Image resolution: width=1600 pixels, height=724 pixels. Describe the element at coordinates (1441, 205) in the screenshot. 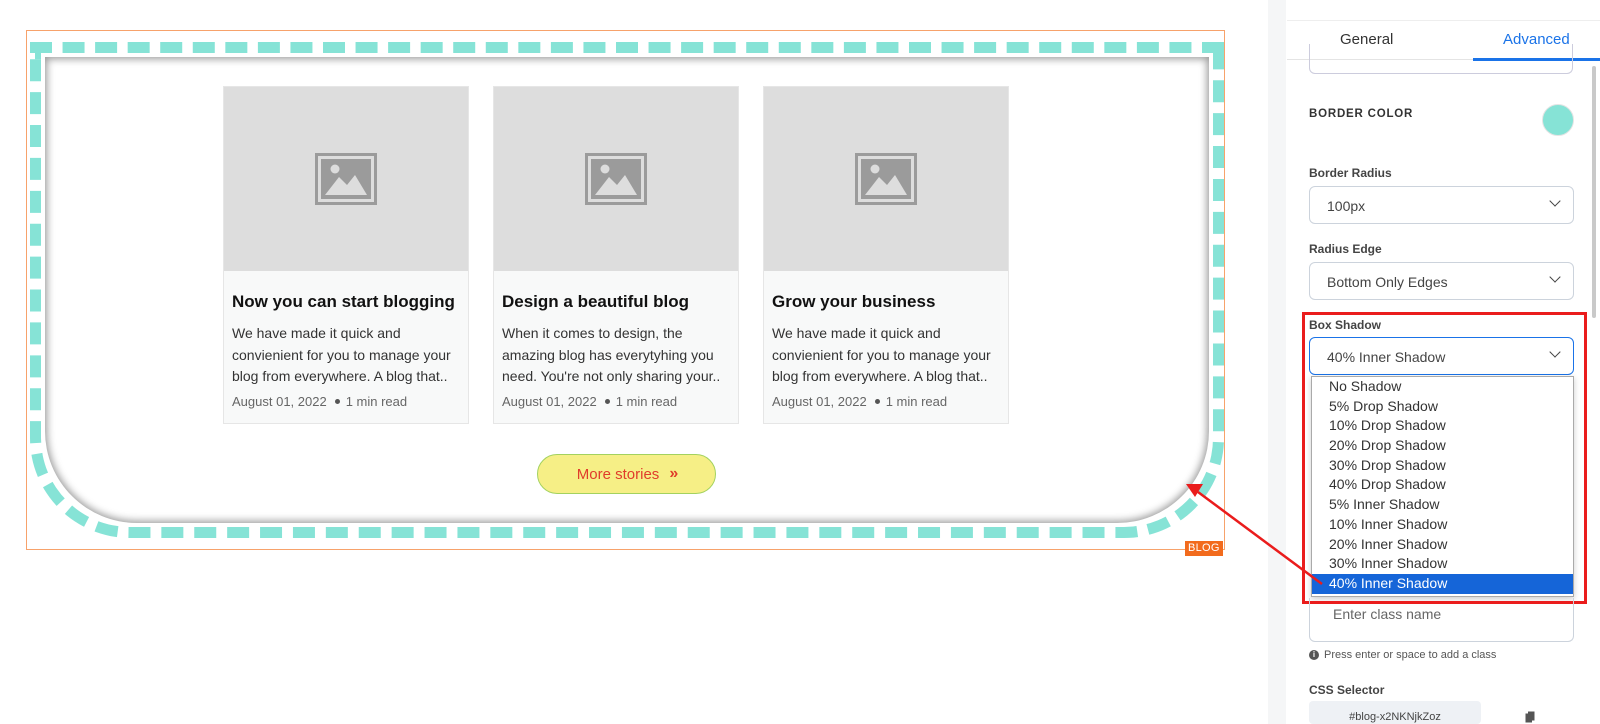

I see `border-radius-select: 100px` at that location.